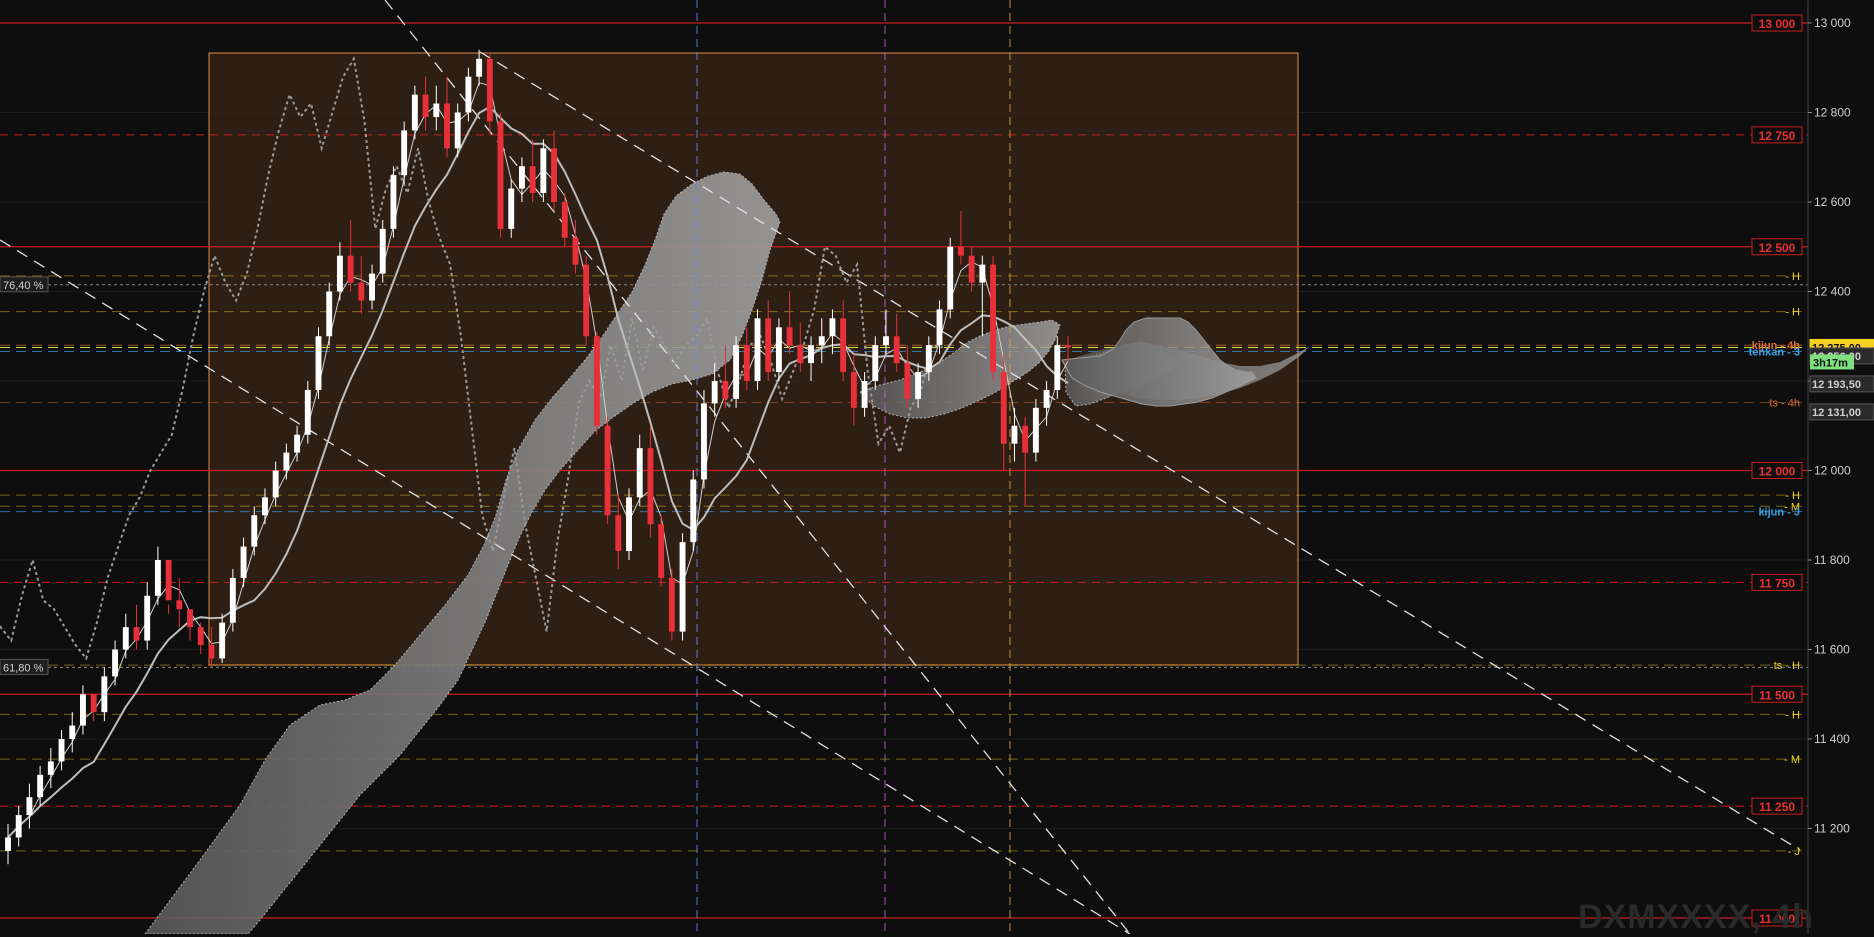 Image resolution: width=1874 pixels, height=937 pixels. I want to click on fib-label: 61,80 %, so click(23, 668).